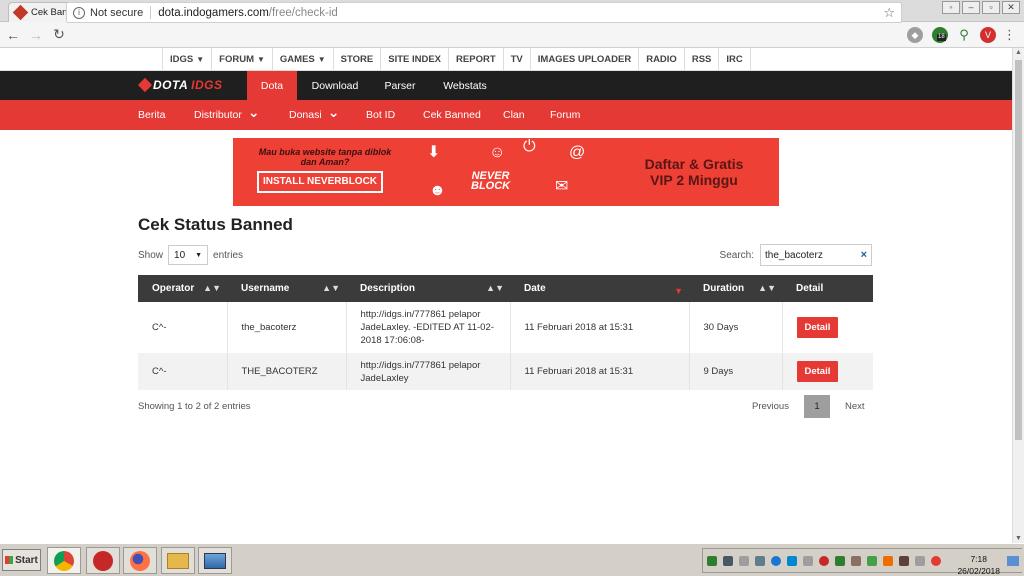 The height and width of the screenshot is (576, 1024). Describe the element at coordinates (1018, 250) in the screenshot. I see `scrollbar-thumb` at that location.